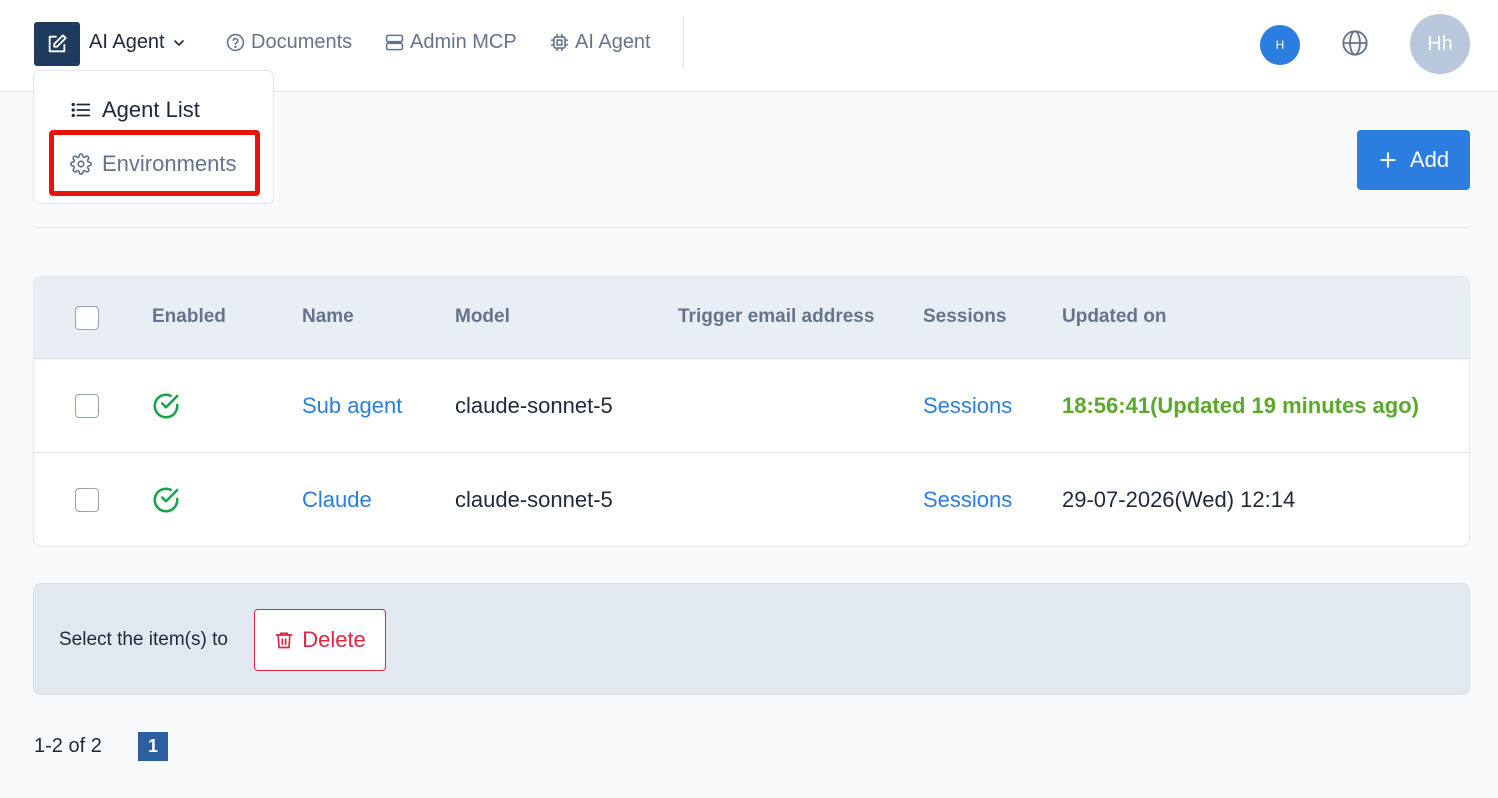 This screenshot has width=1498, height=798. I want to click on edit-icon-button, so click(57, 44).